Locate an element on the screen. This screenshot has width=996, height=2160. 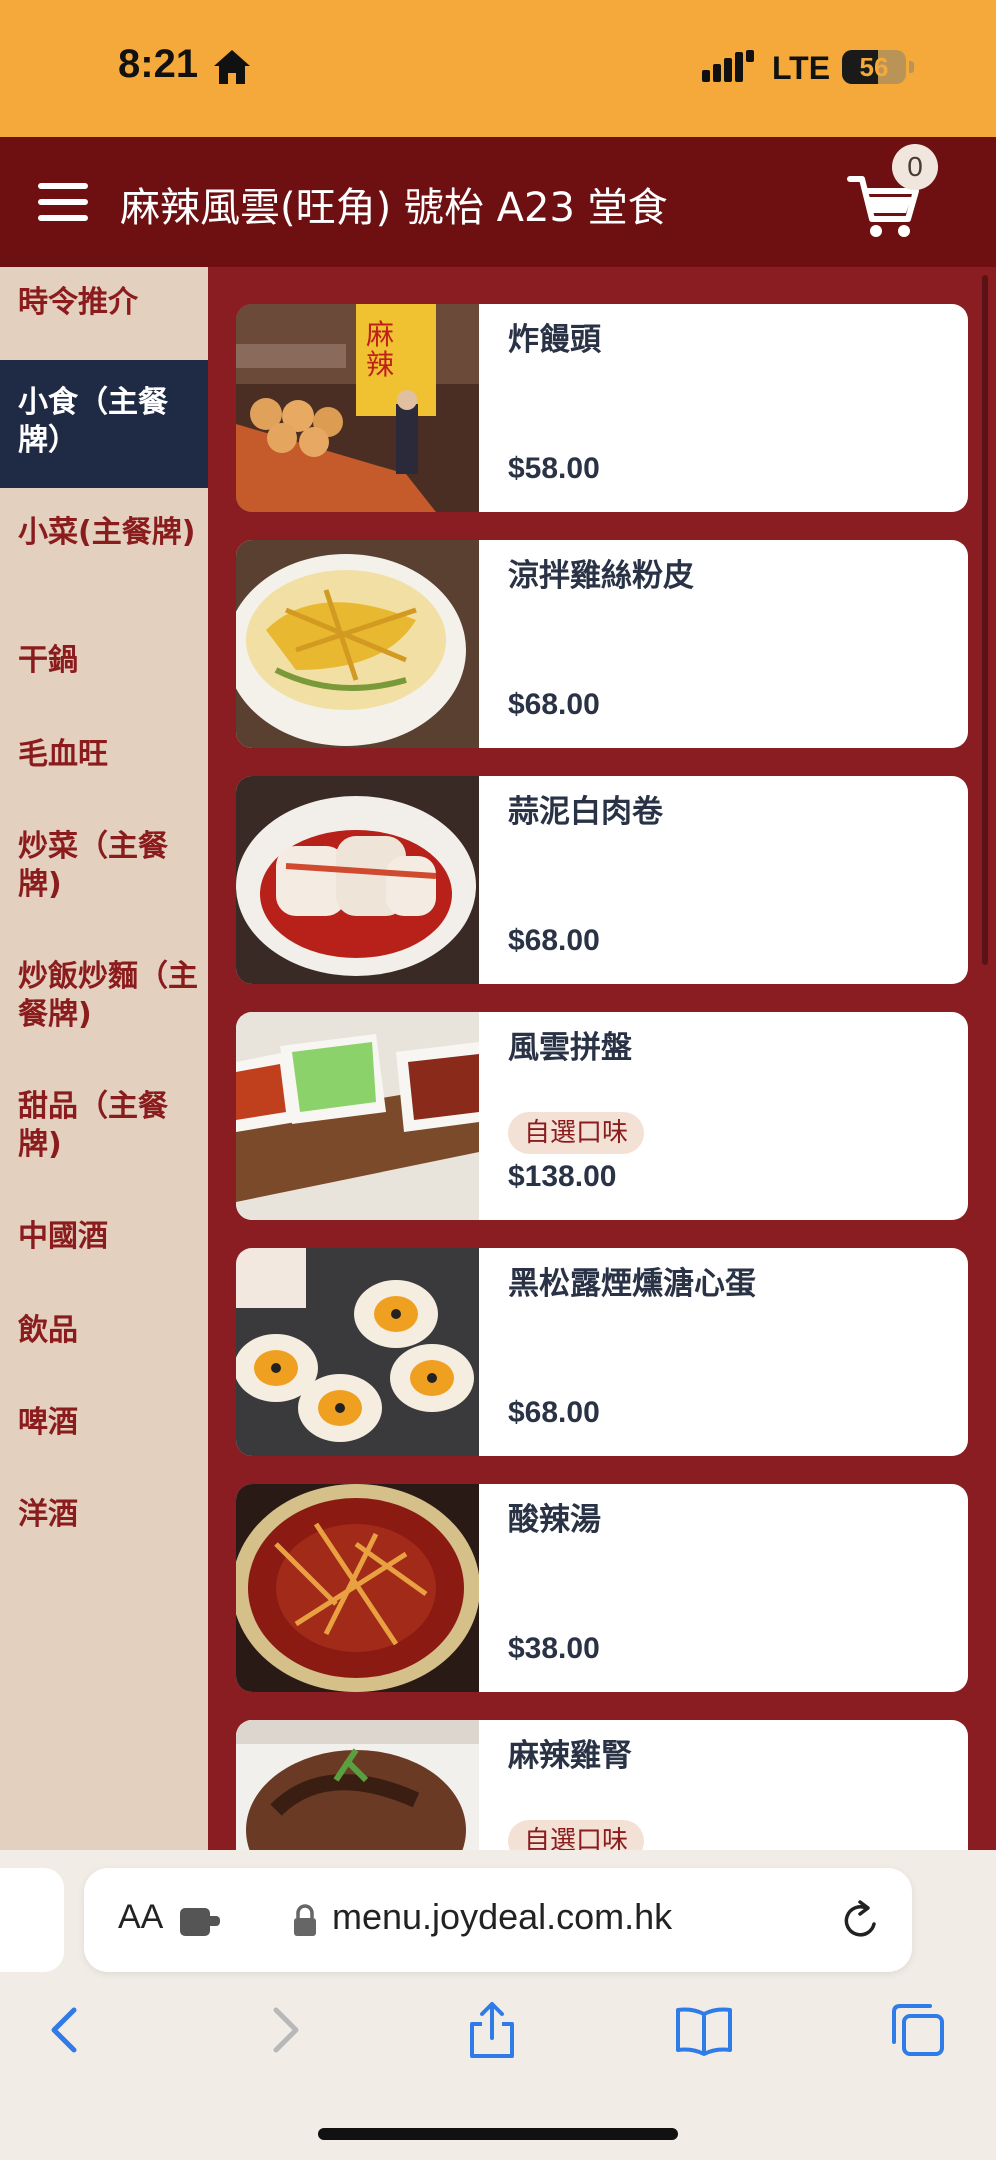
menu-item-card: 麻 辣 炸饅頭 $58.00 is located at coordinates (602, 408).